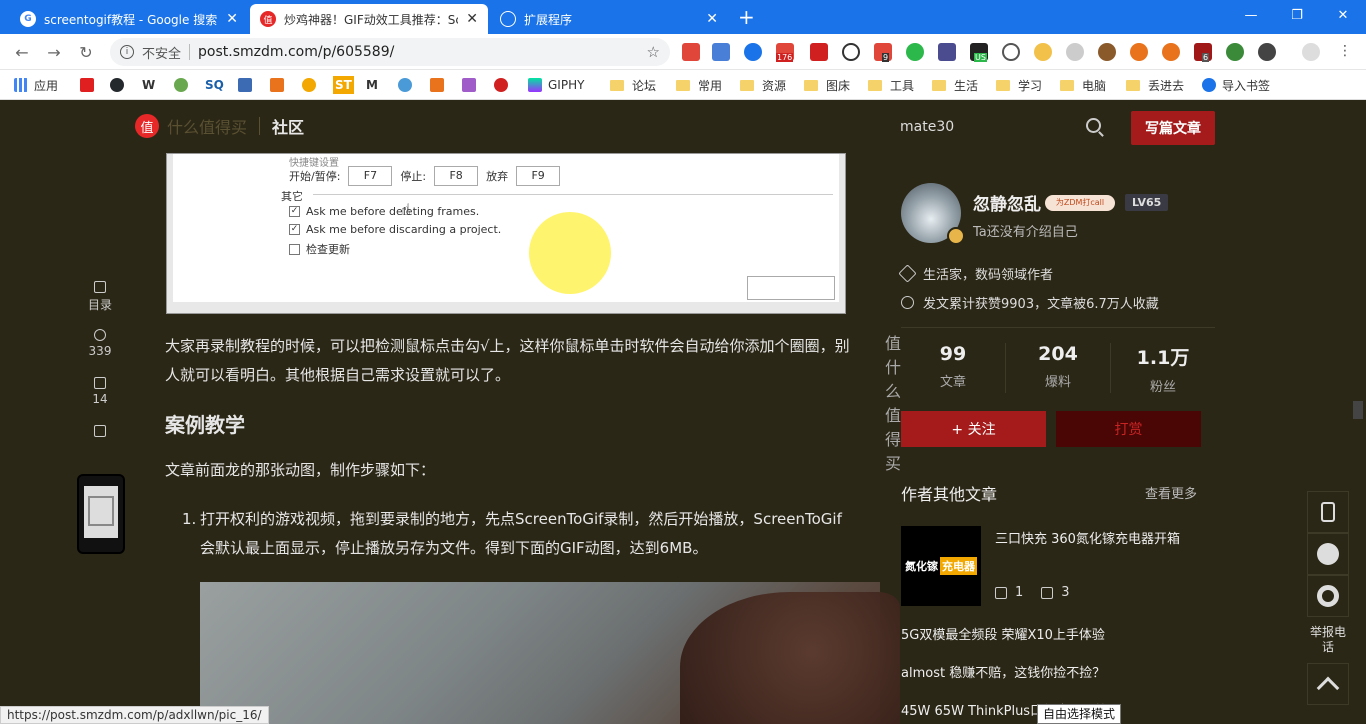 The image size is (1366, 724). I want to click on bookmark-m: M, so click(372, 85).